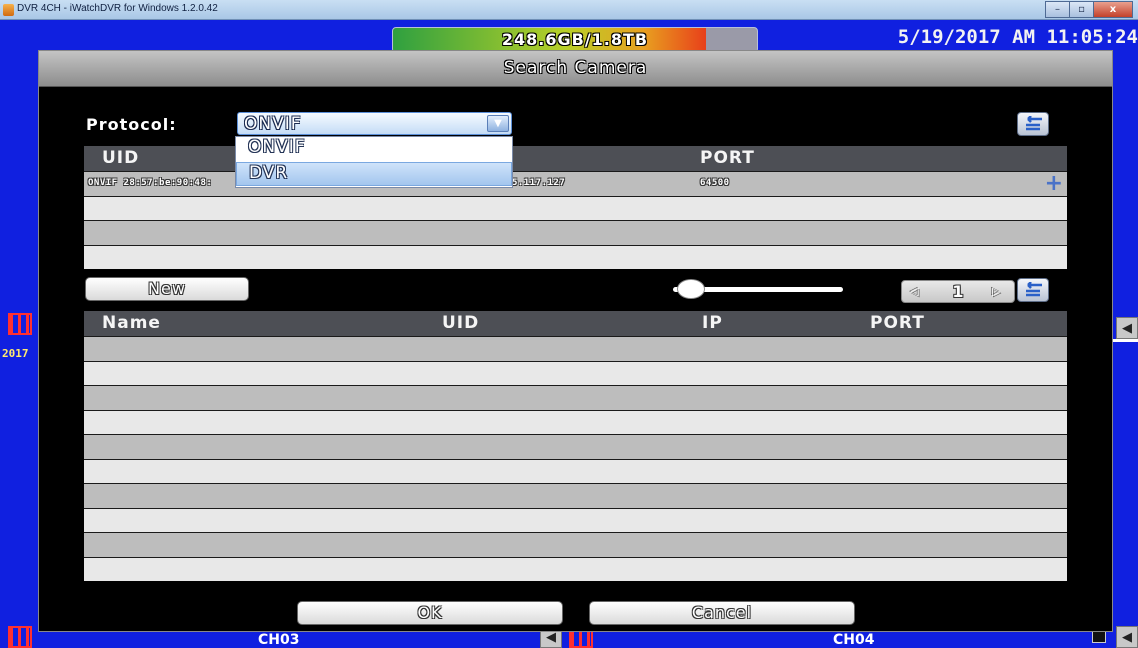  What do you see at coordinates (374, 174) in the screenshot?
I see `dropdown-option-dvr: DVR` at bounding box center [374, 174].